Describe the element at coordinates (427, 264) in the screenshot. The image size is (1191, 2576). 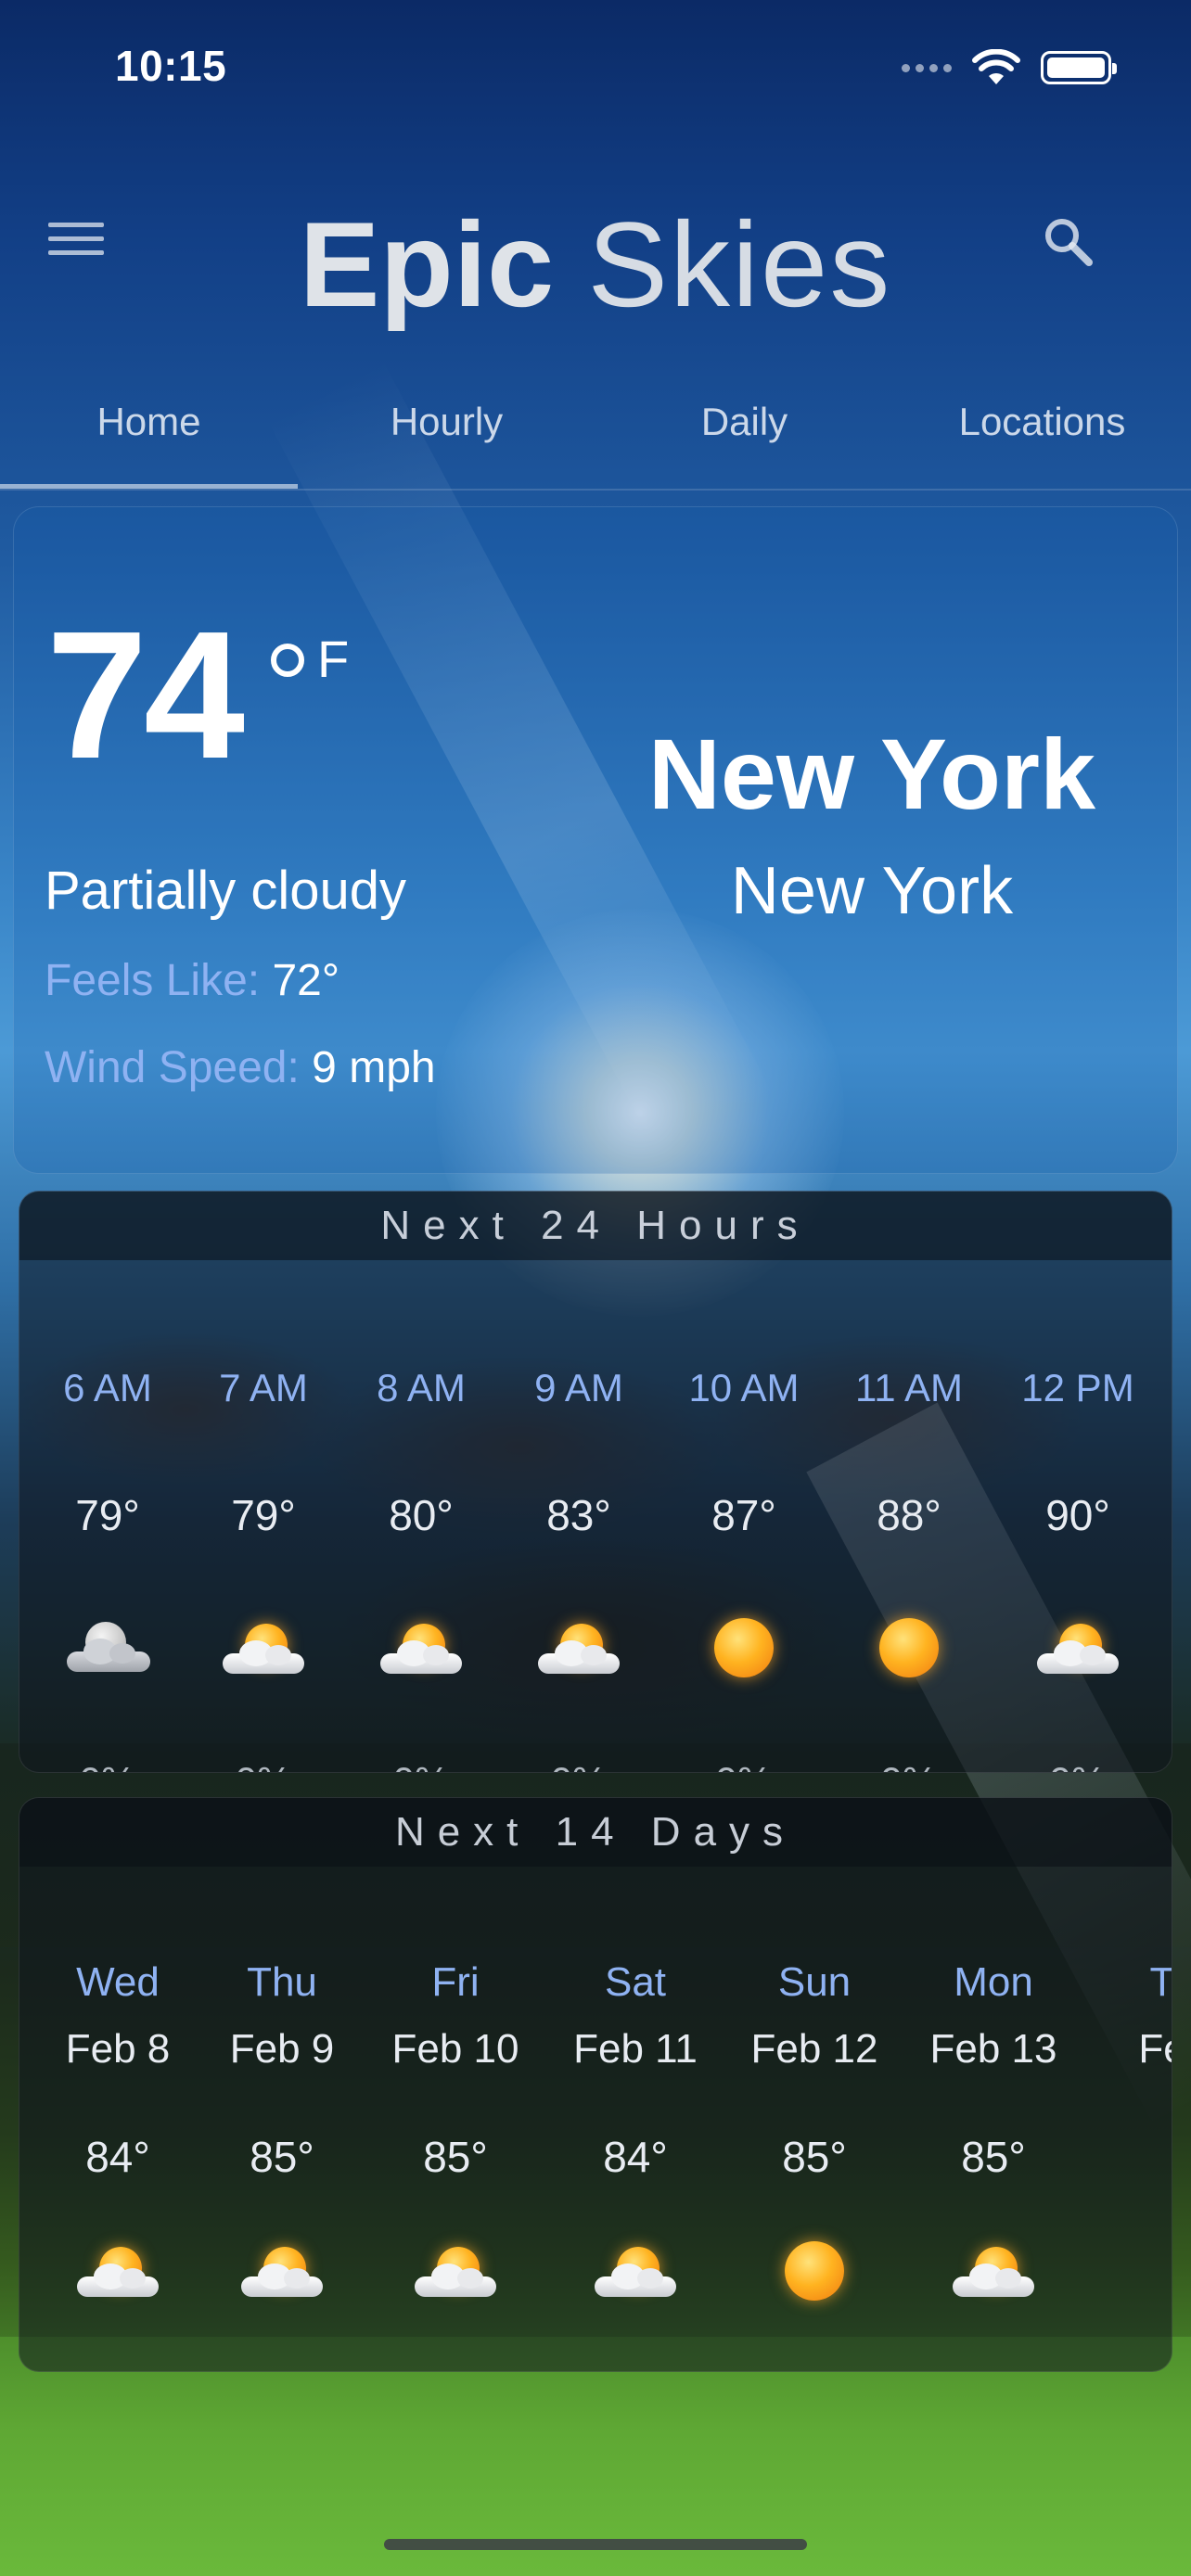
I see `app-title-bold: Epic` at that location.